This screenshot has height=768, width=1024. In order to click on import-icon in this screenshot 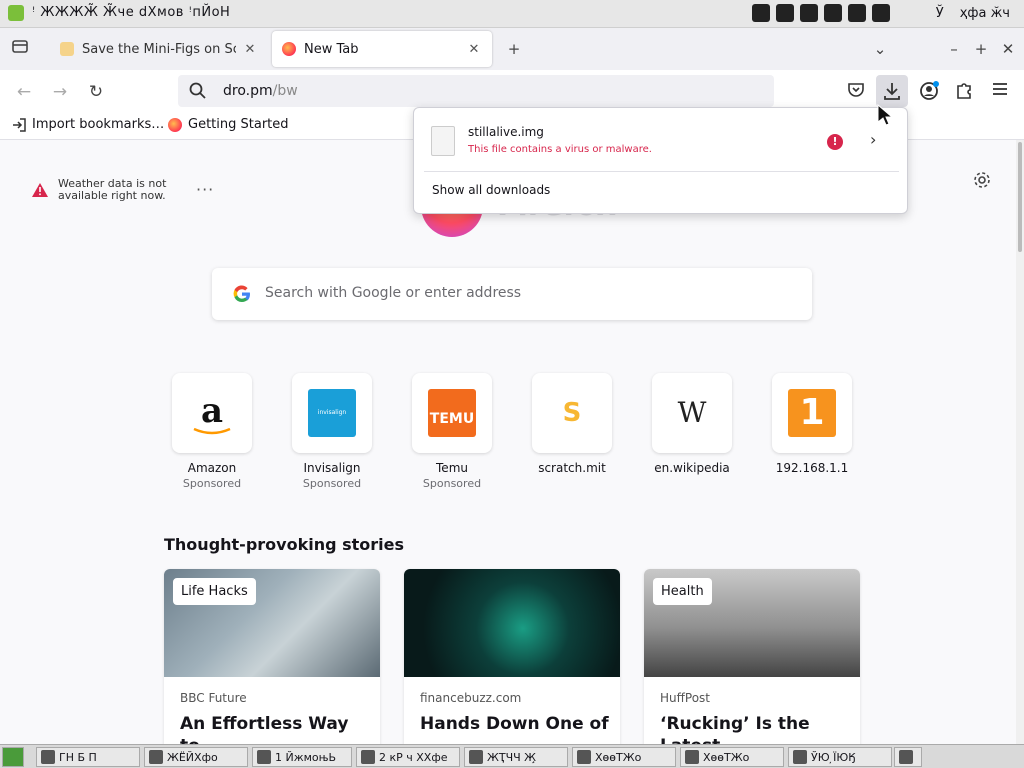, I will do `click(19, 124)`.